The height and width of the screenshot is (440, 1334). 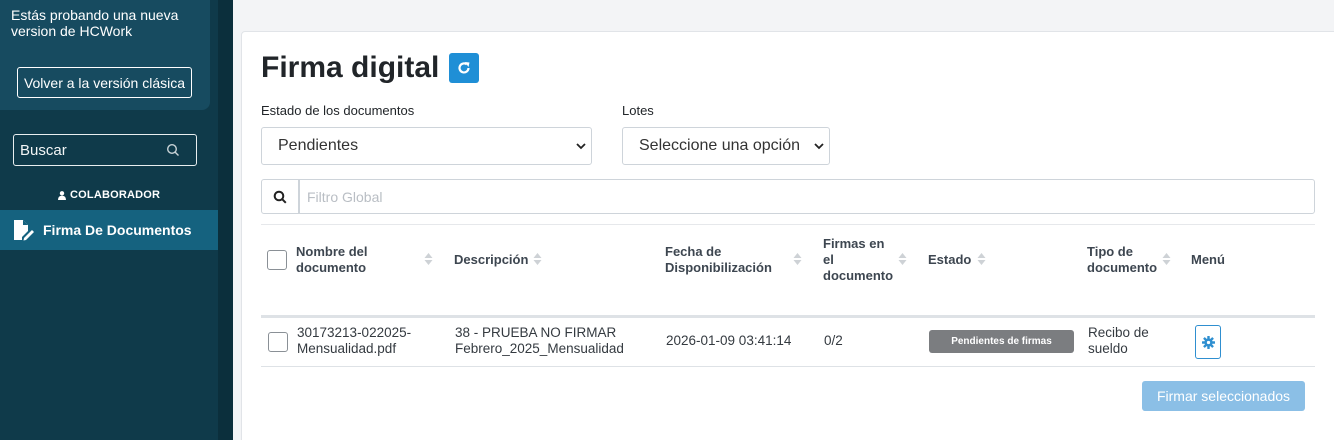 I want to click on cell-firmas: 0/2, so click(x=833, y=340).